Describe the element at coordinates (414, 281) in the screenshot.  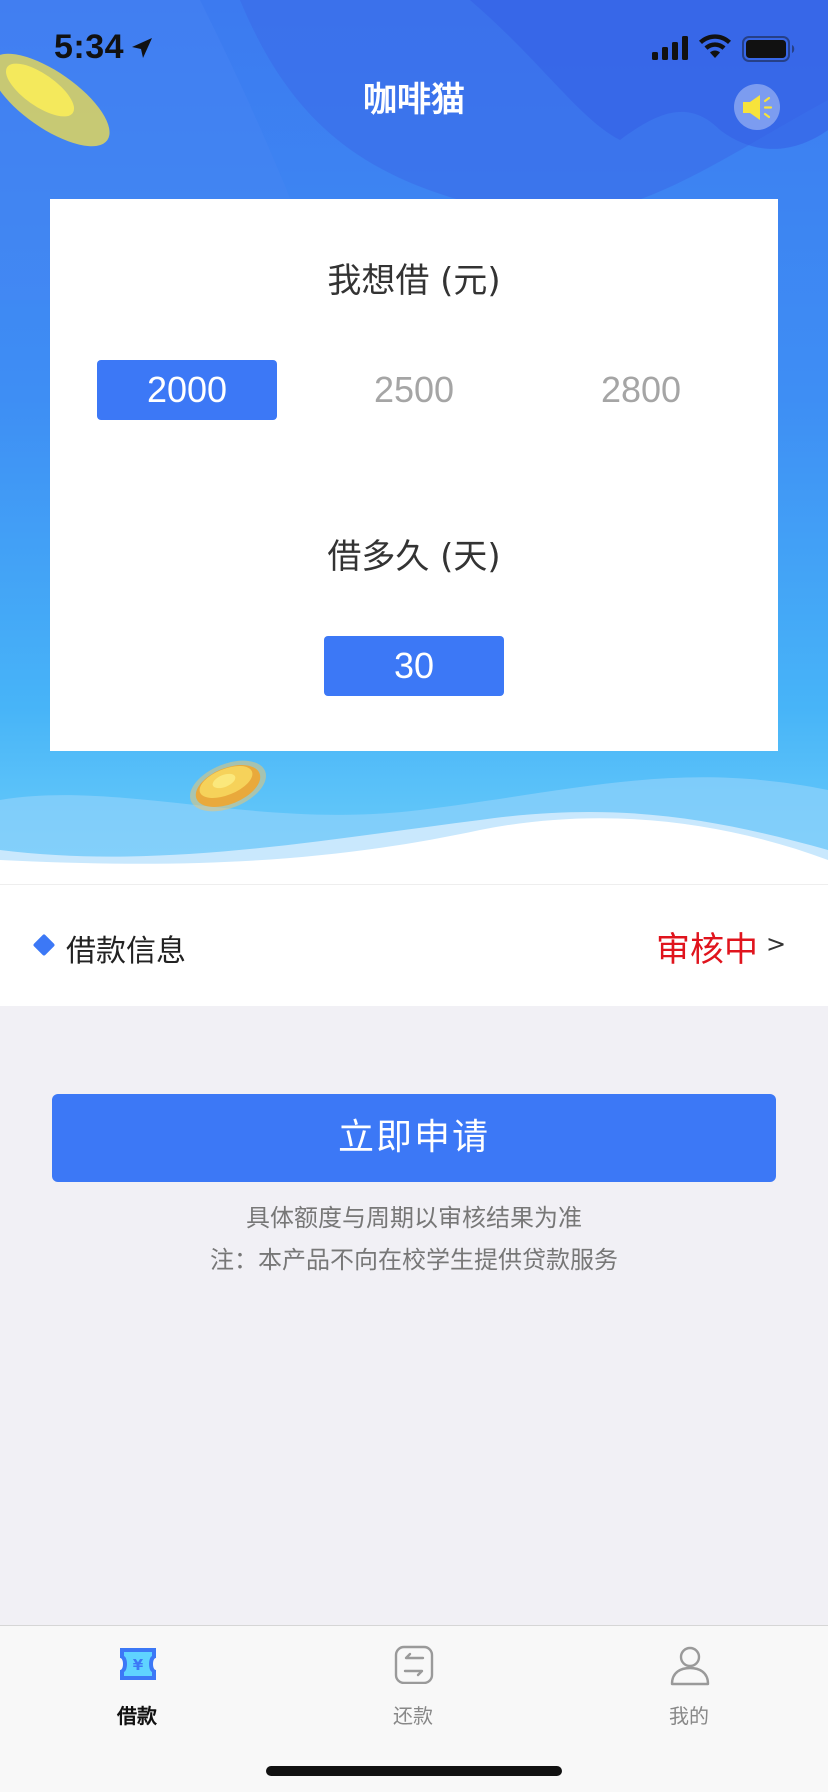
I see `amount-label: 我想借 (元)` at that location.